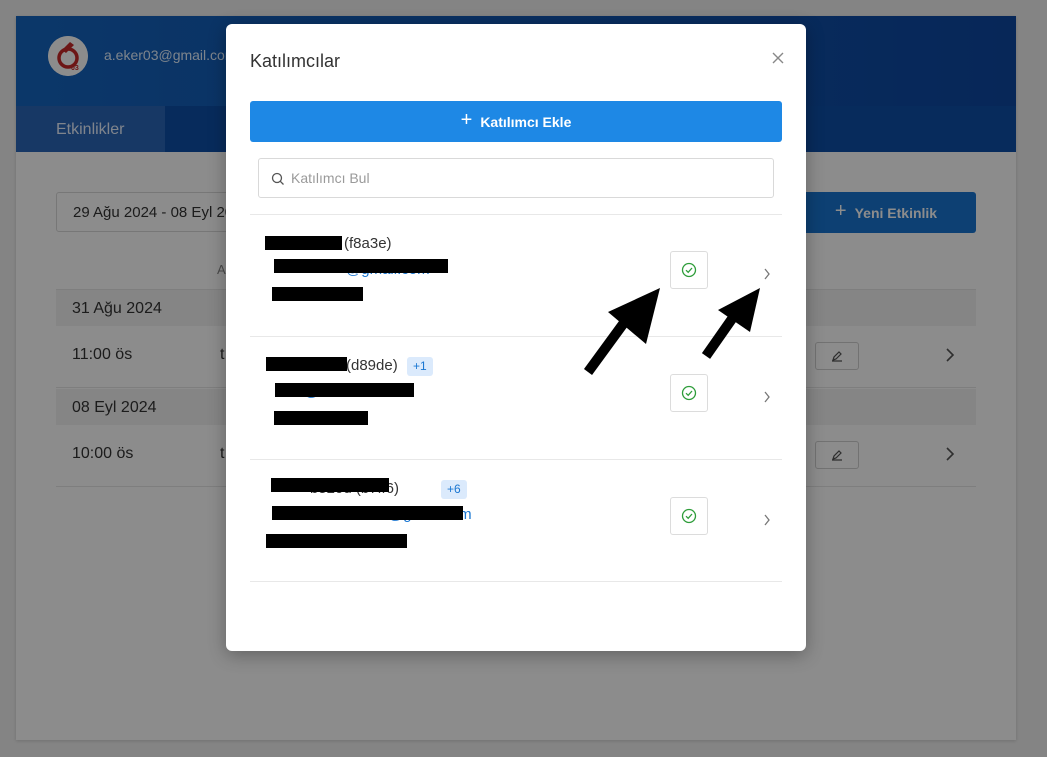 Image resolution: width=1047 pixels, height=757 pixels. I want to click on participant-name: (f8a3e), so click(368, 243).